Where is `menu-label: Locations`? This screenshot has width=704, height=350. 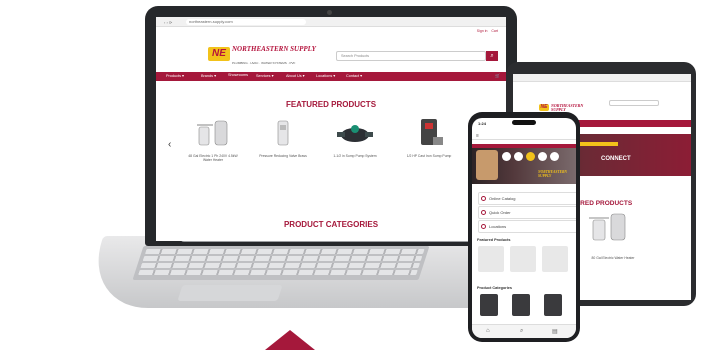 menu-label: Locations is located at coordinates (498, 226).